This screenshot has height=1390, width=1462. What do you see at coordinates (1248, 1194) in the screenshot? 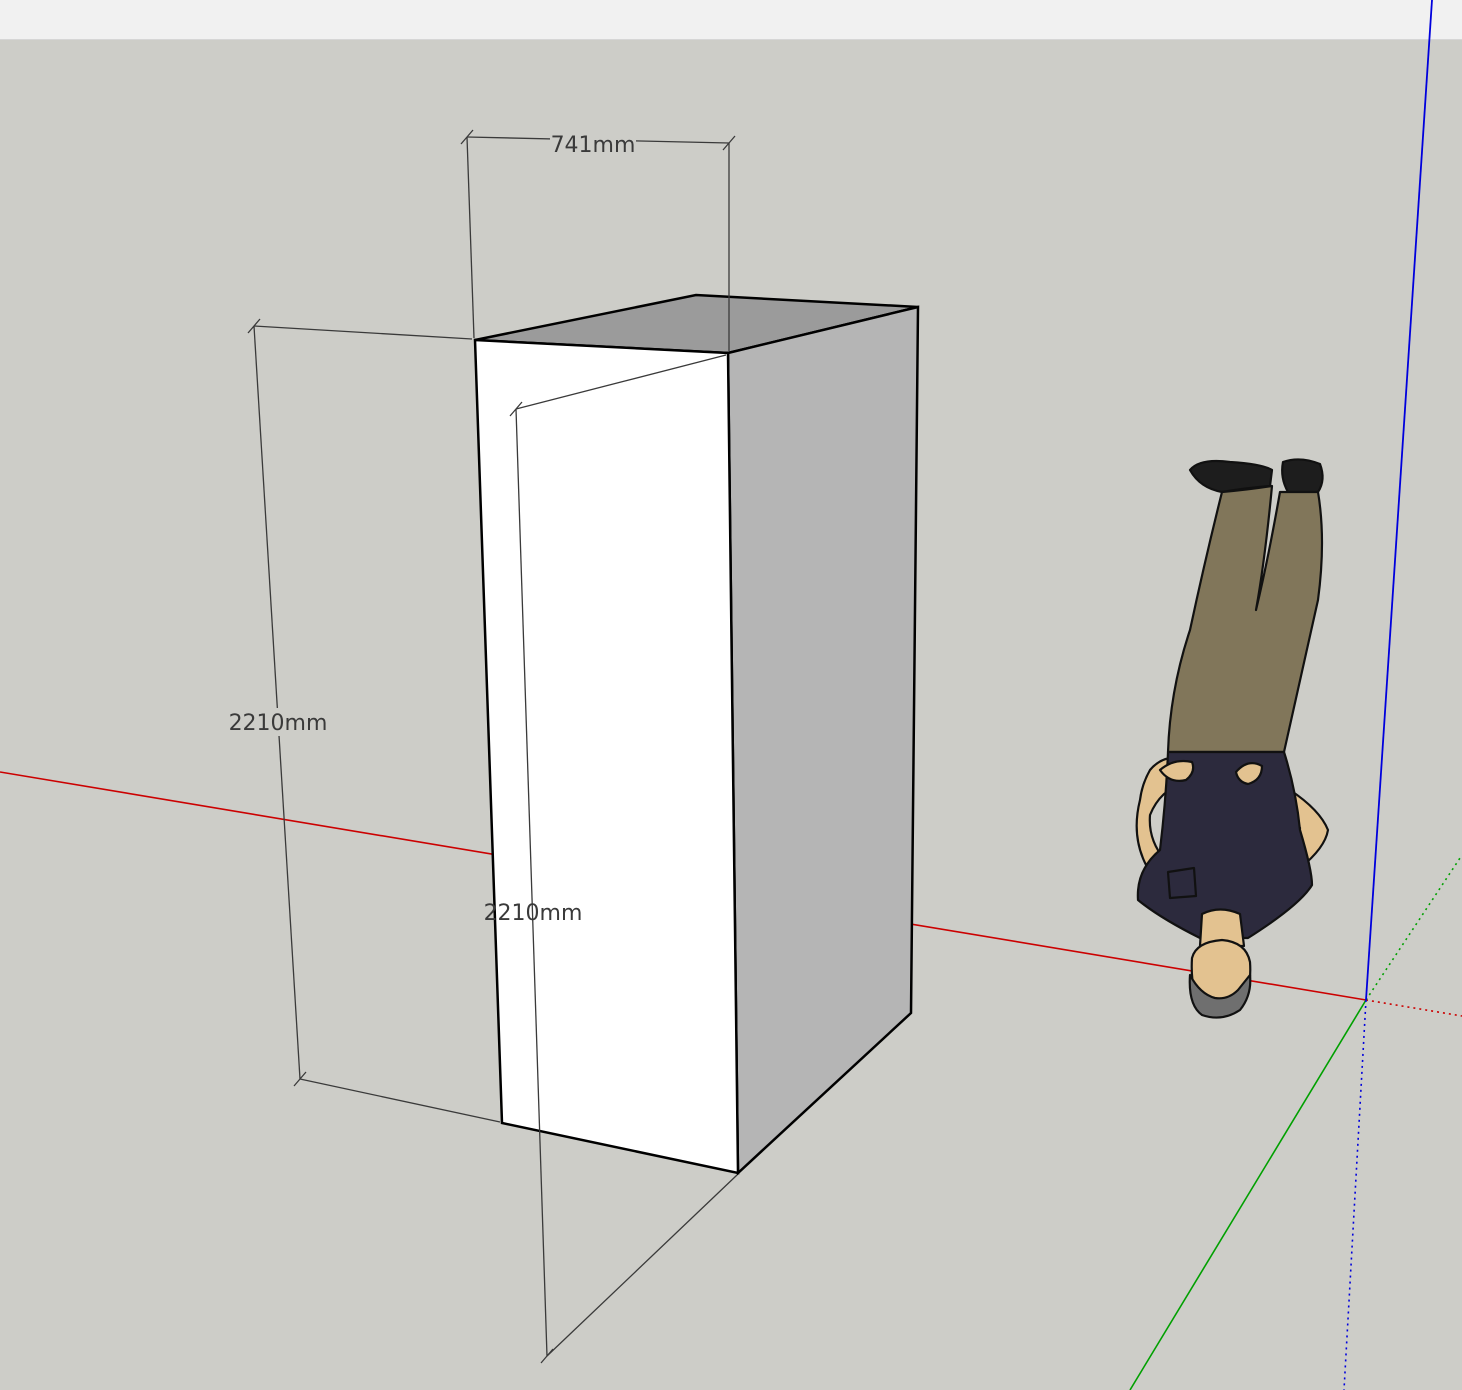
I see `green-axis-line` at bounding box center [1248, 1194].